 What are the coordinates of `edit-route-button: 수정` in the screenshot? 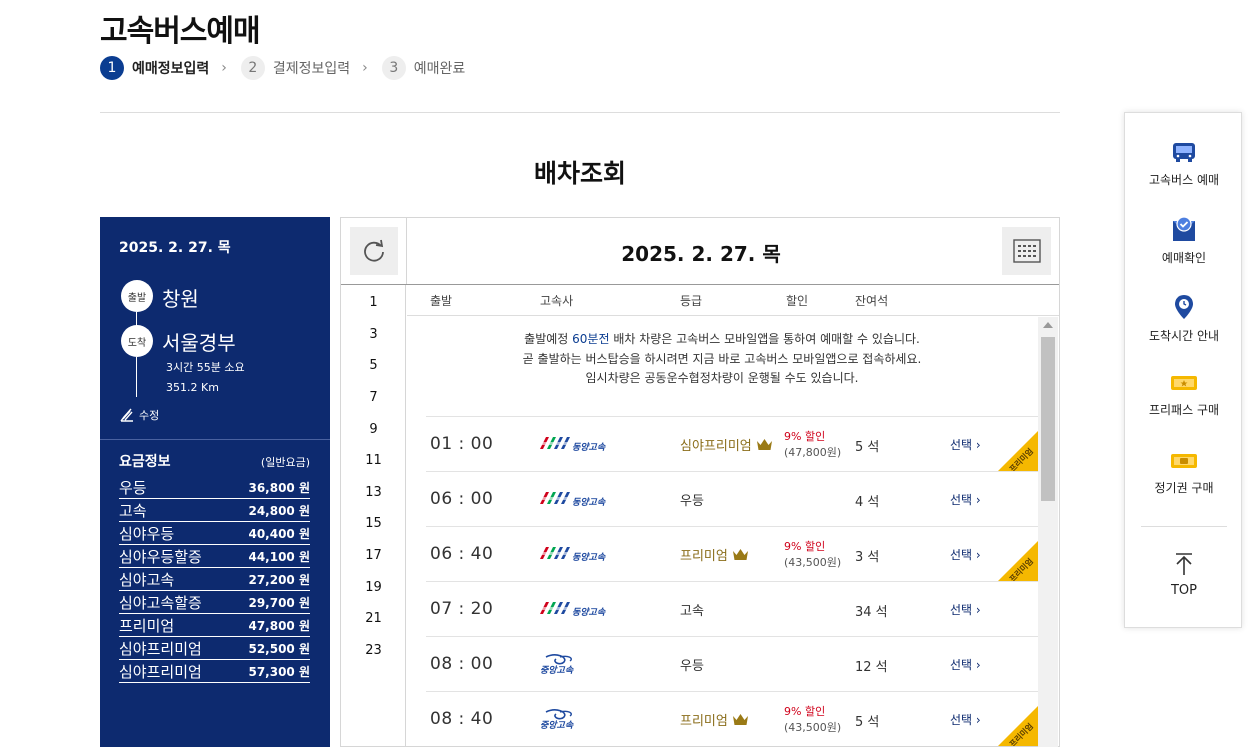 It's located at (139, 415).